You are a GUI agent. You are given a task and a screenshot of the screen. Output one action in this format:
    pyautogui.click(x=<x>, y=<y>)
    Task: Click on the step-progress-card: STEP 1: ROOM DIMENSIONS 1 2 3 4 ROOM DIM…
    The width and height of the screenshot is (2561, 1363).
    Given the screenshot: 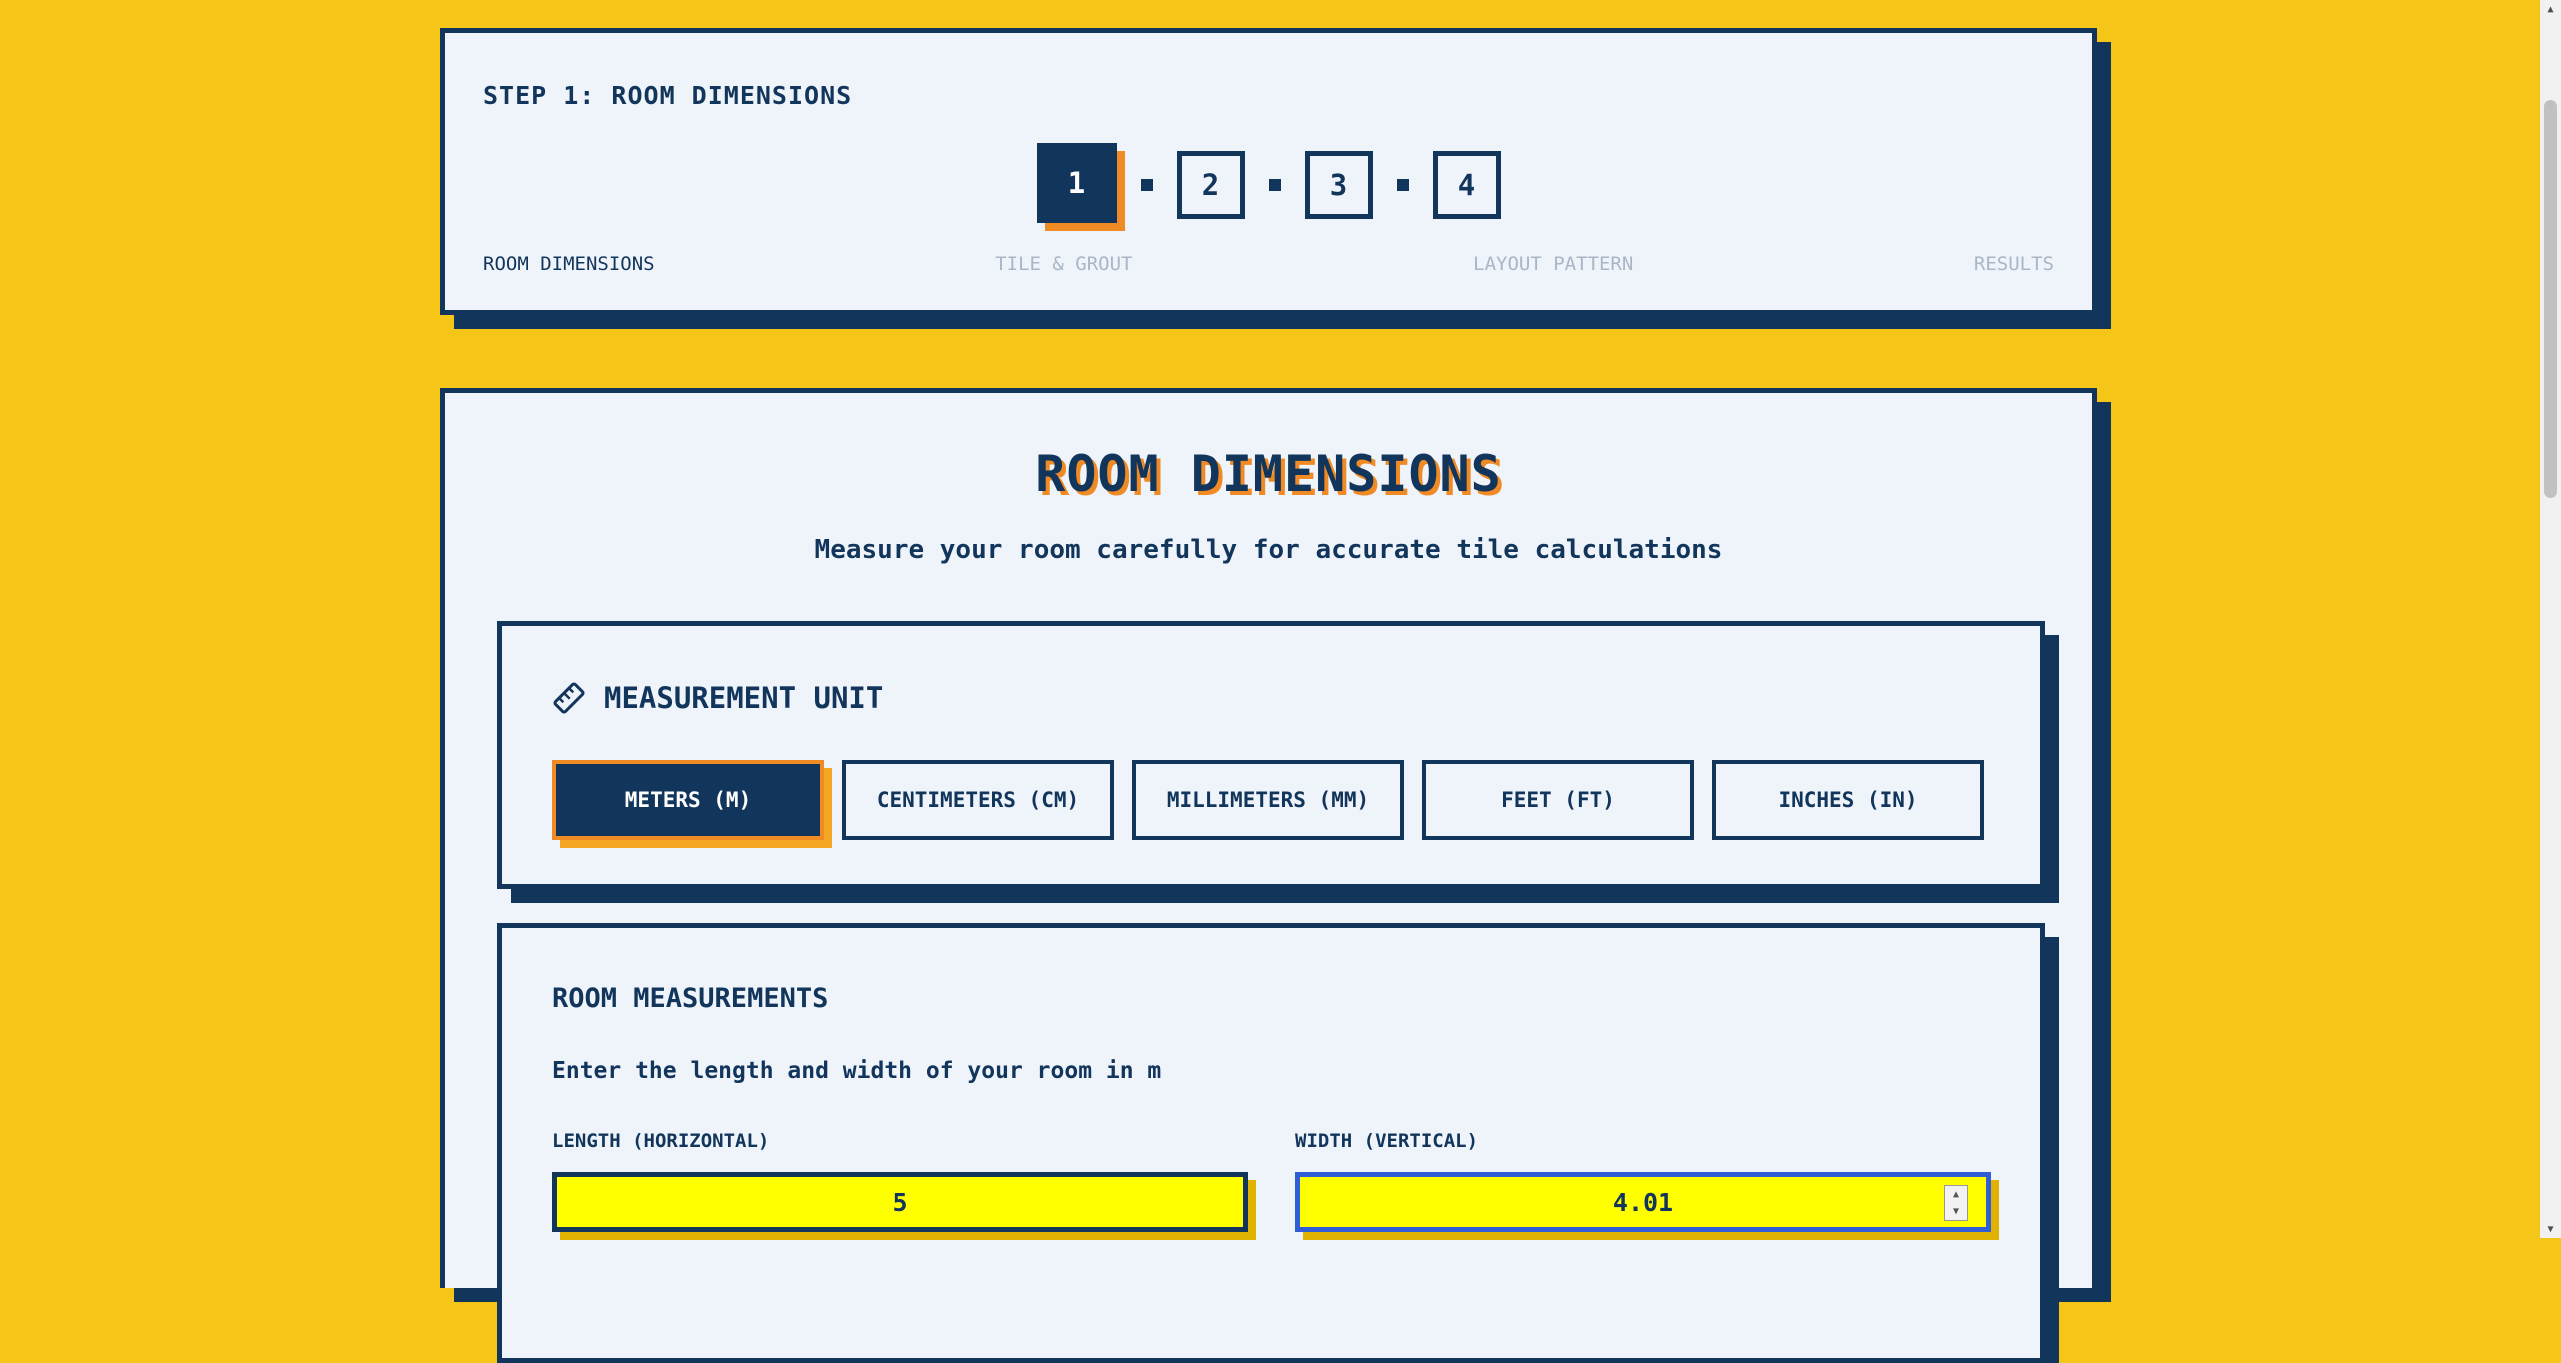 What is the action you would take?
    pyautogui.click(x=1268, y=171)
    